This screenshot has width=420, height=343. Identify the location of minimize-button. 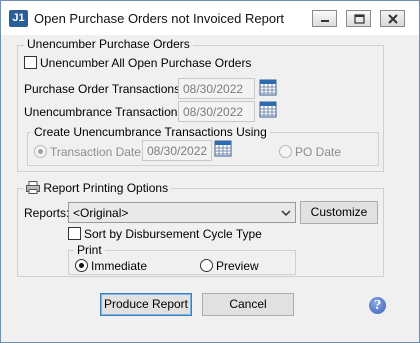
(324, 18).